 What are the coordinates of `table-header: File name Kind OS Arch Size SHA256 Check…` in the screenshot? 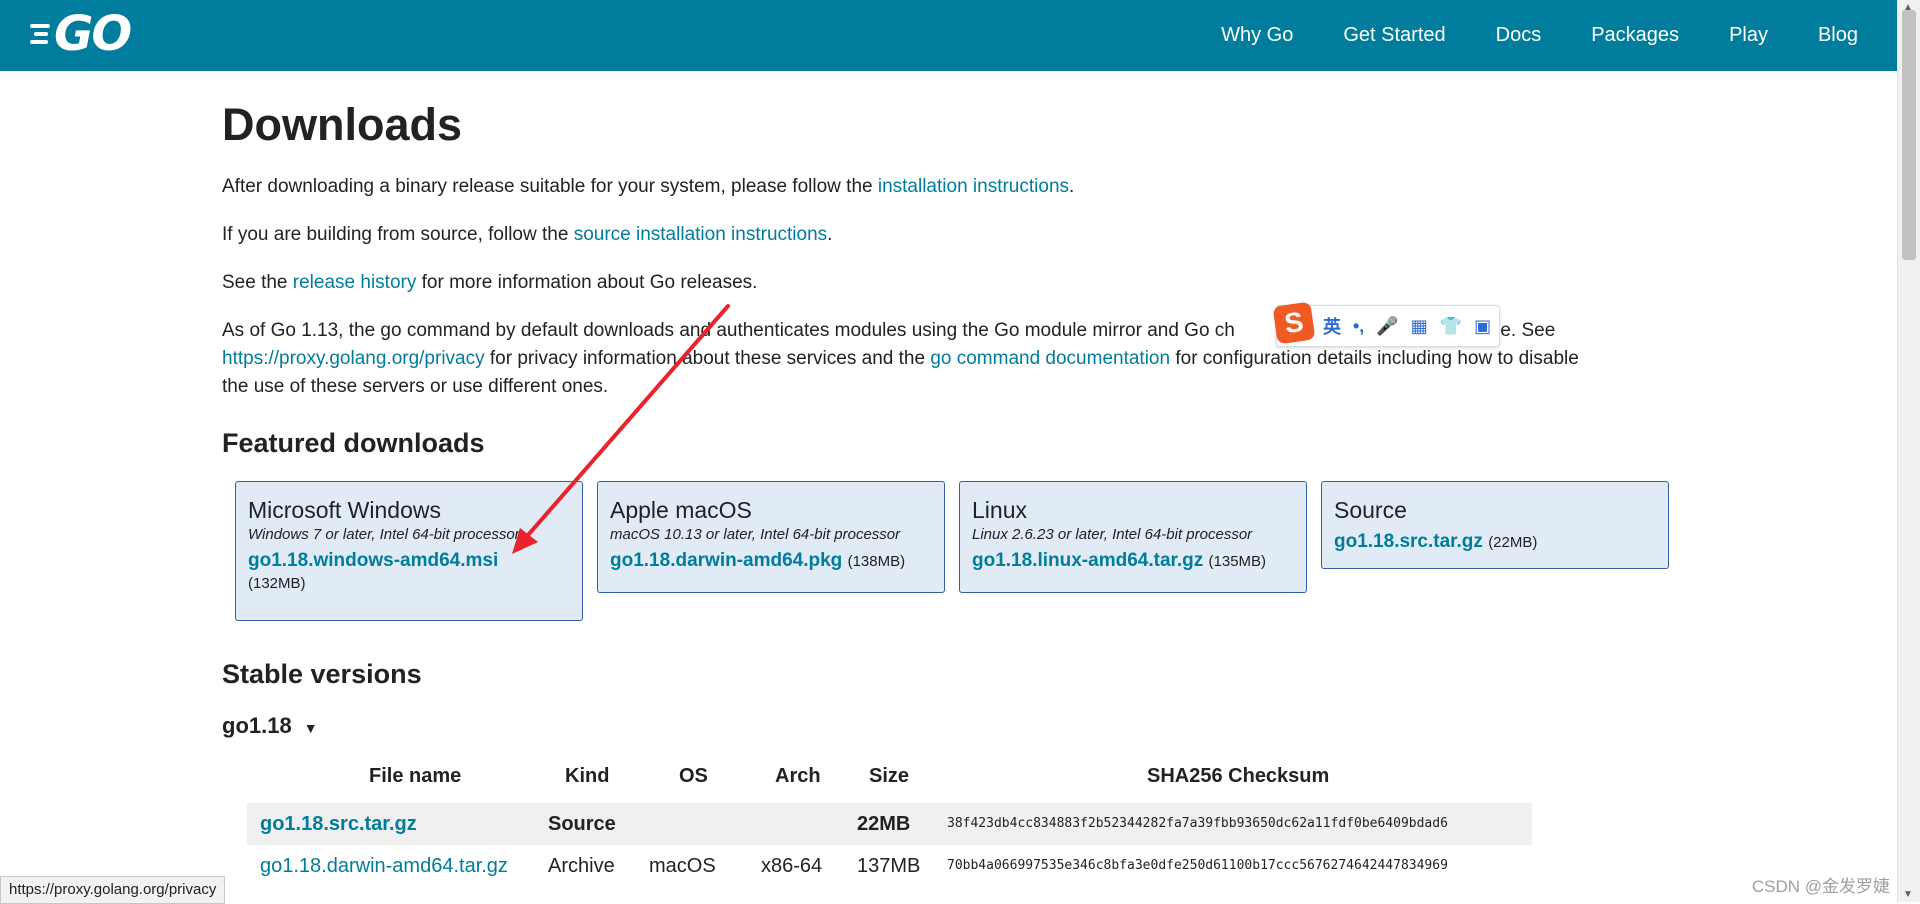 It's located at (849, 776).